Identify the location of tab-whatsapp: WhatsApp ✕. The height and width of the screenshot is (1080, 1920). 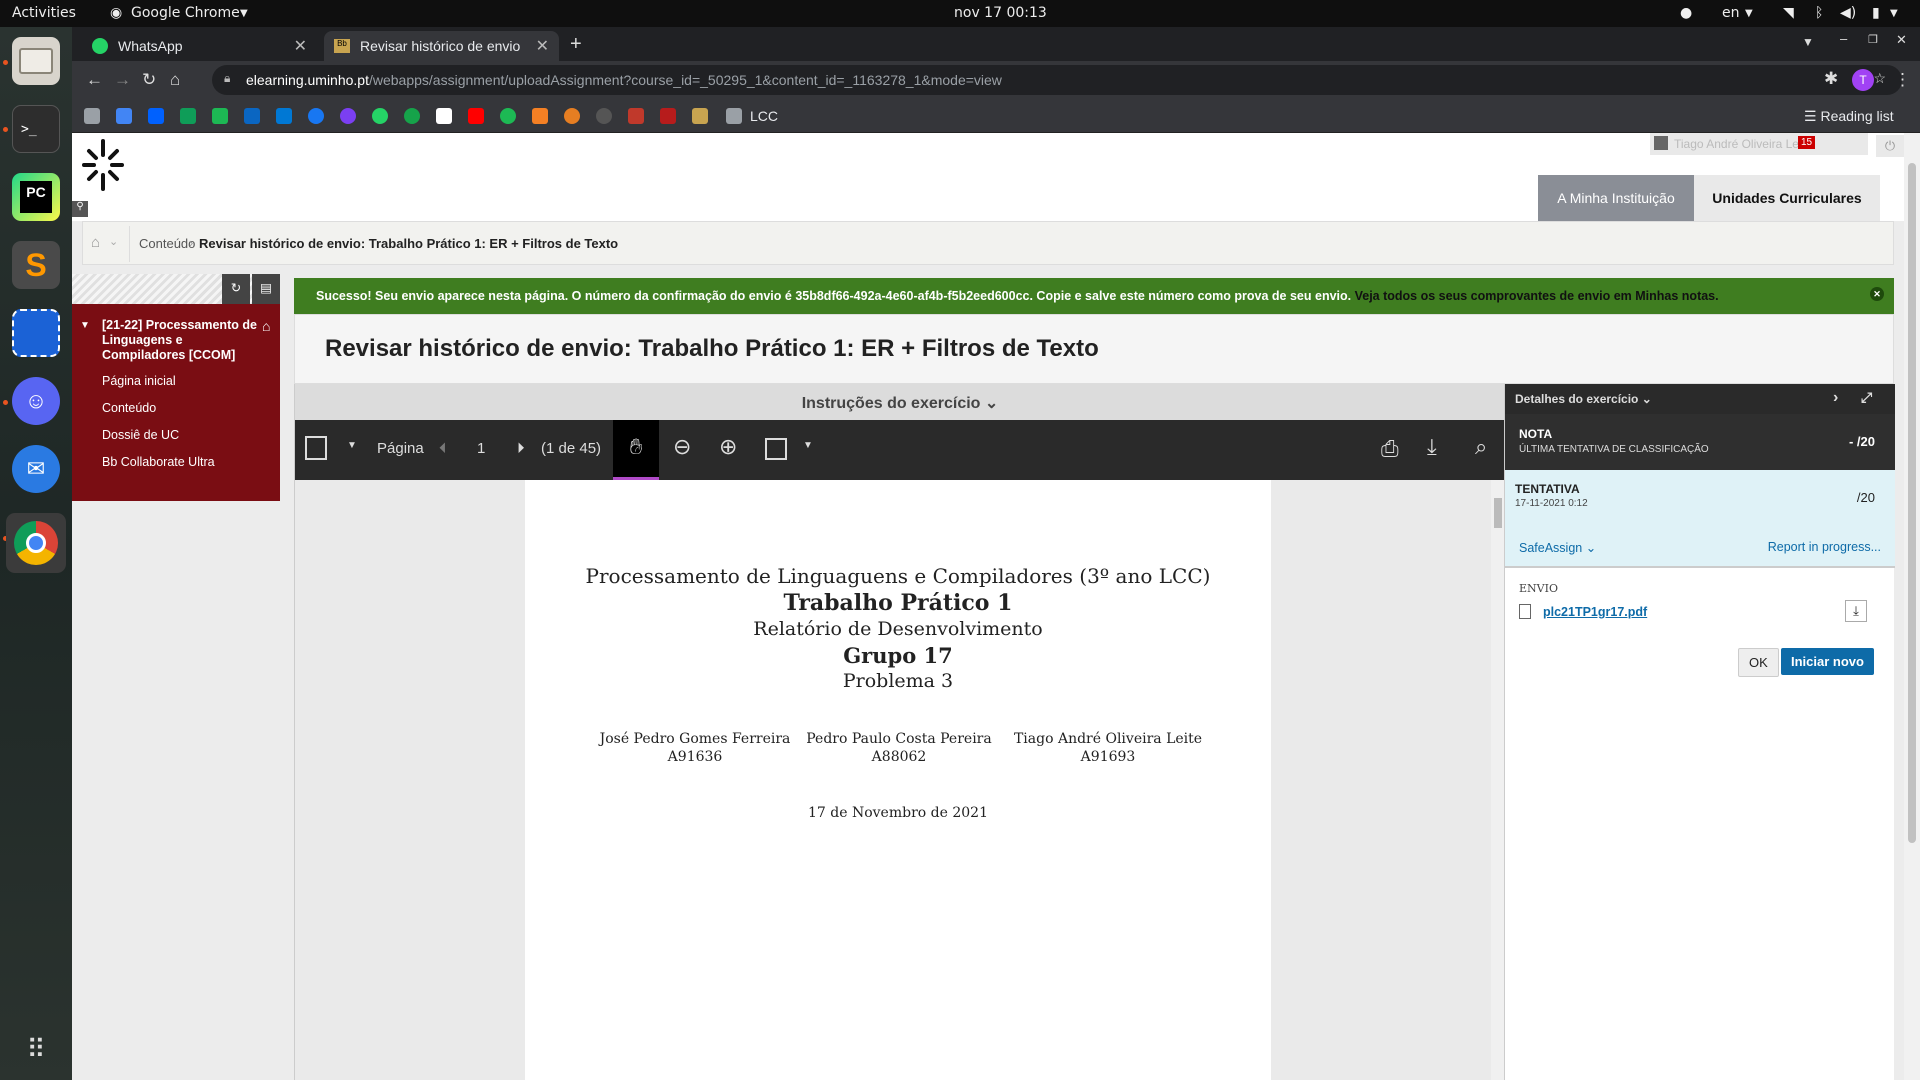
(199, 46).